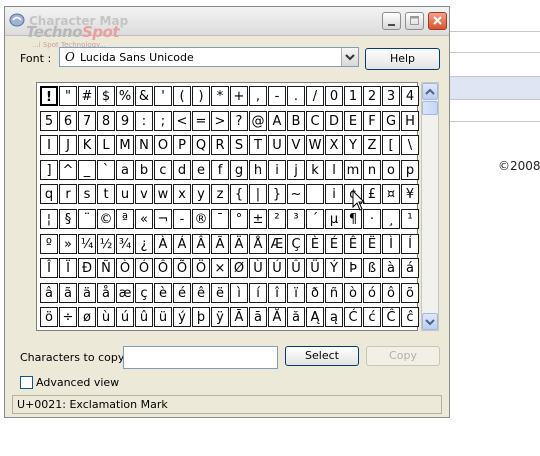 This screenshot has height=456, width=540. Describe the element at coordinates (49, 244) in the screenshot. I see `character-cell: º` at that location.